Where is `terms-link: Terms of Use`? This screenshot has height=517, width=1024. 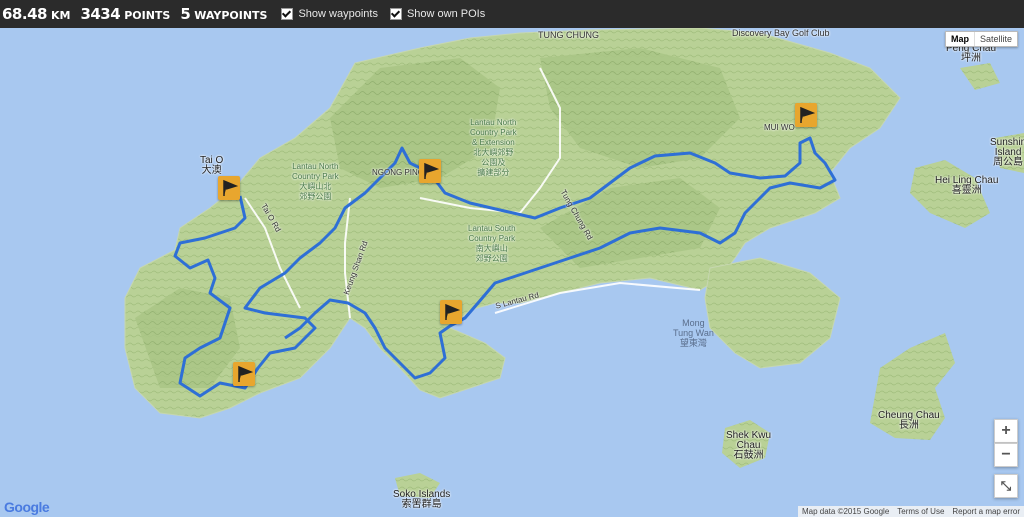
terms-link: Terms of Use is located at coordinates (920, 511).